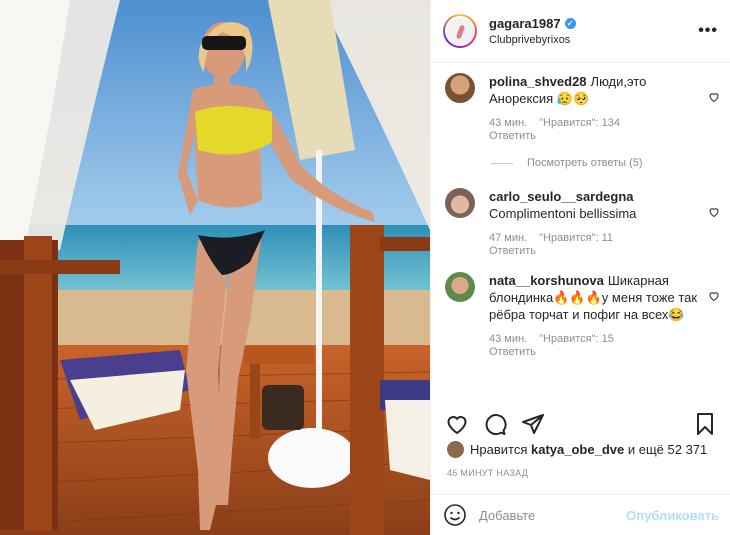  What do you see at coordinates (705, 424) in the screenshot?
I see `bookmark-icon` at bounding box center [705, 424].